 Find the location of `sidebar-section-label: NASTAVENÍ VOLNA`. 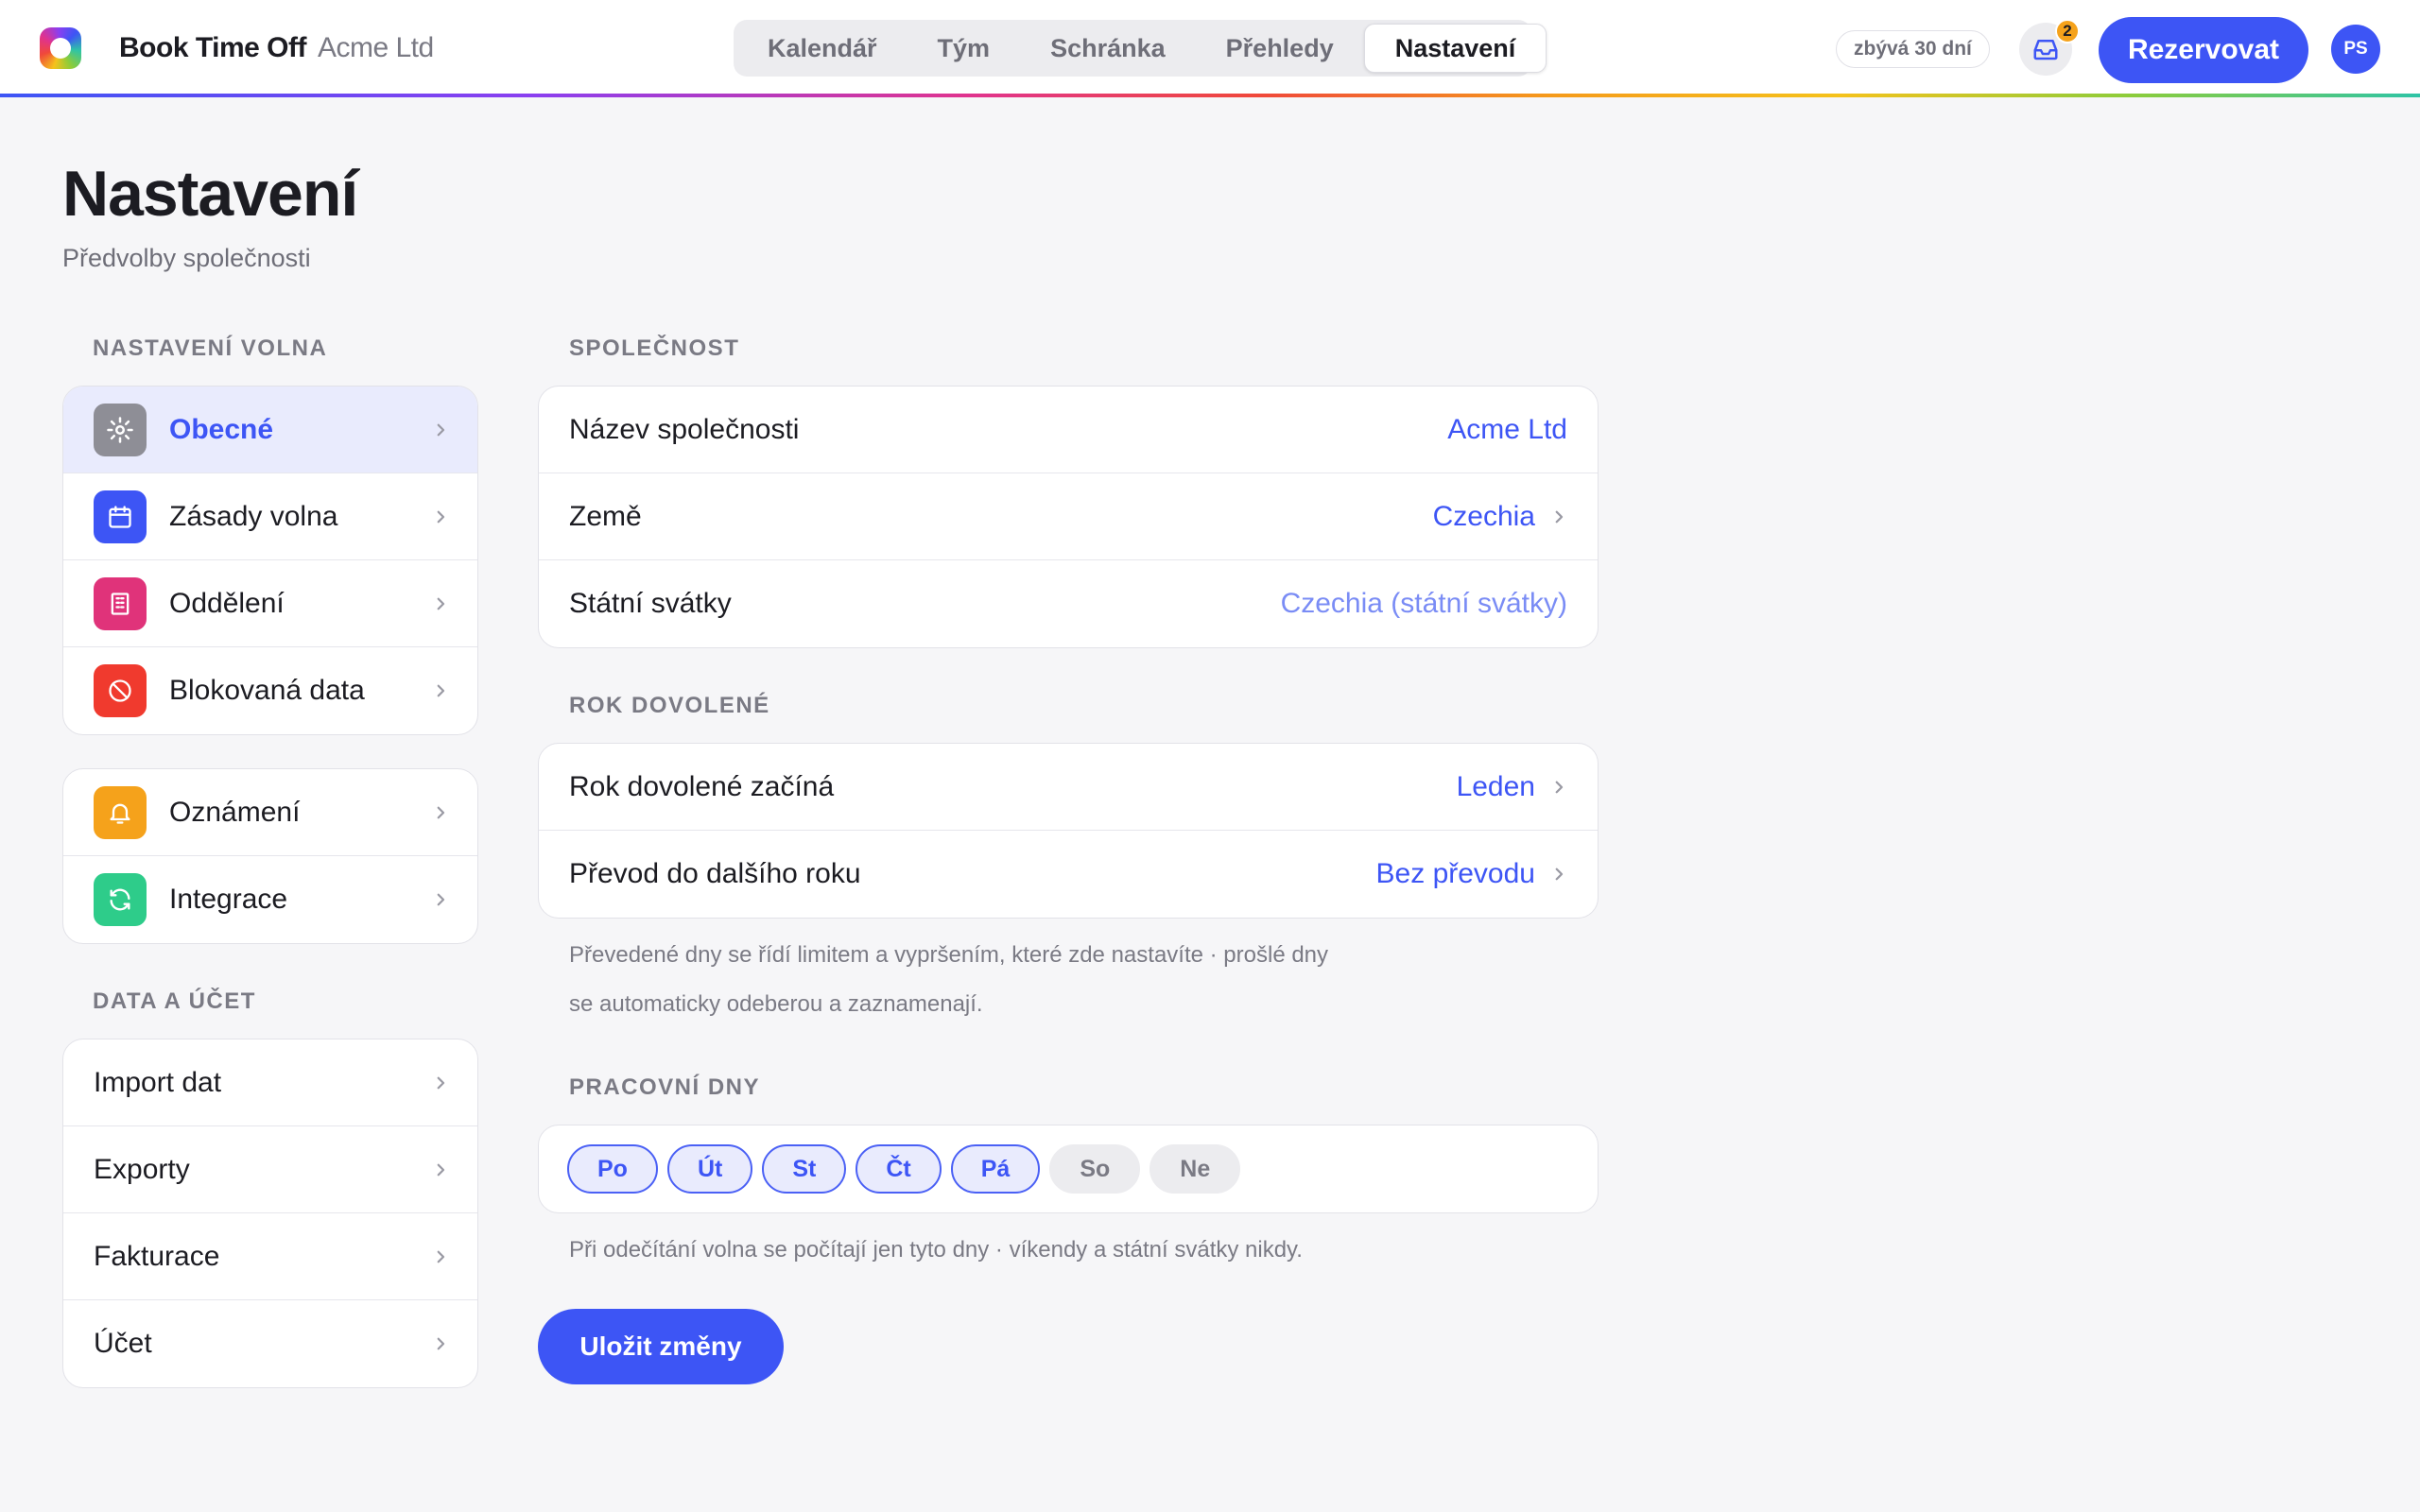

sidebar-section-label: NASTAVENÍ VOLNA is located at coordinates (210, 348).